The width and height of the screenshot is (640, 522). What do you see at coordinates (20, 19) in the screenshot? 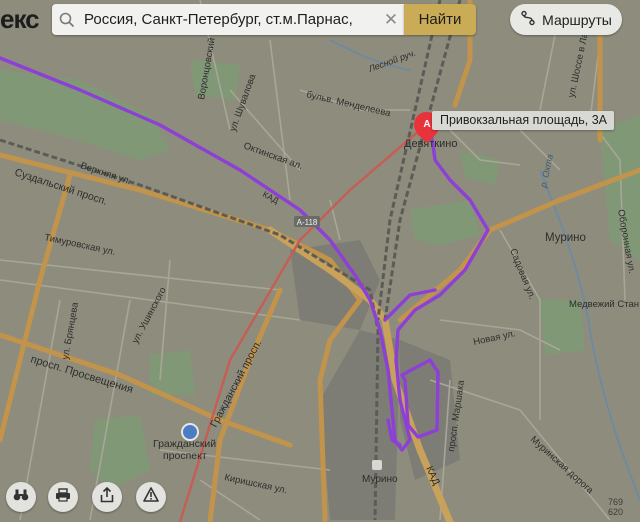
I see `yandex-logo: екс` at bounding box center [20, 19].